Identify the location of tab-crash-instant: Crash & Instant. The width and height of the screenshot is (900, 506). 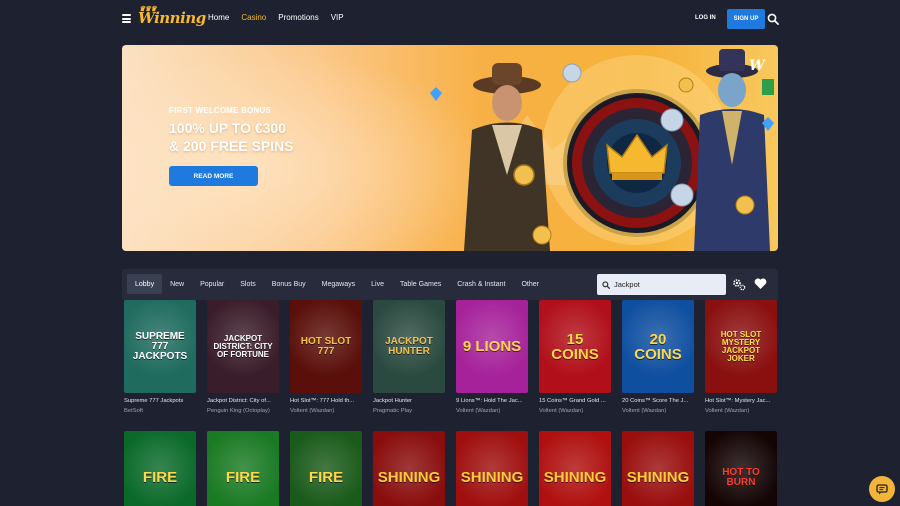
(481, 284).